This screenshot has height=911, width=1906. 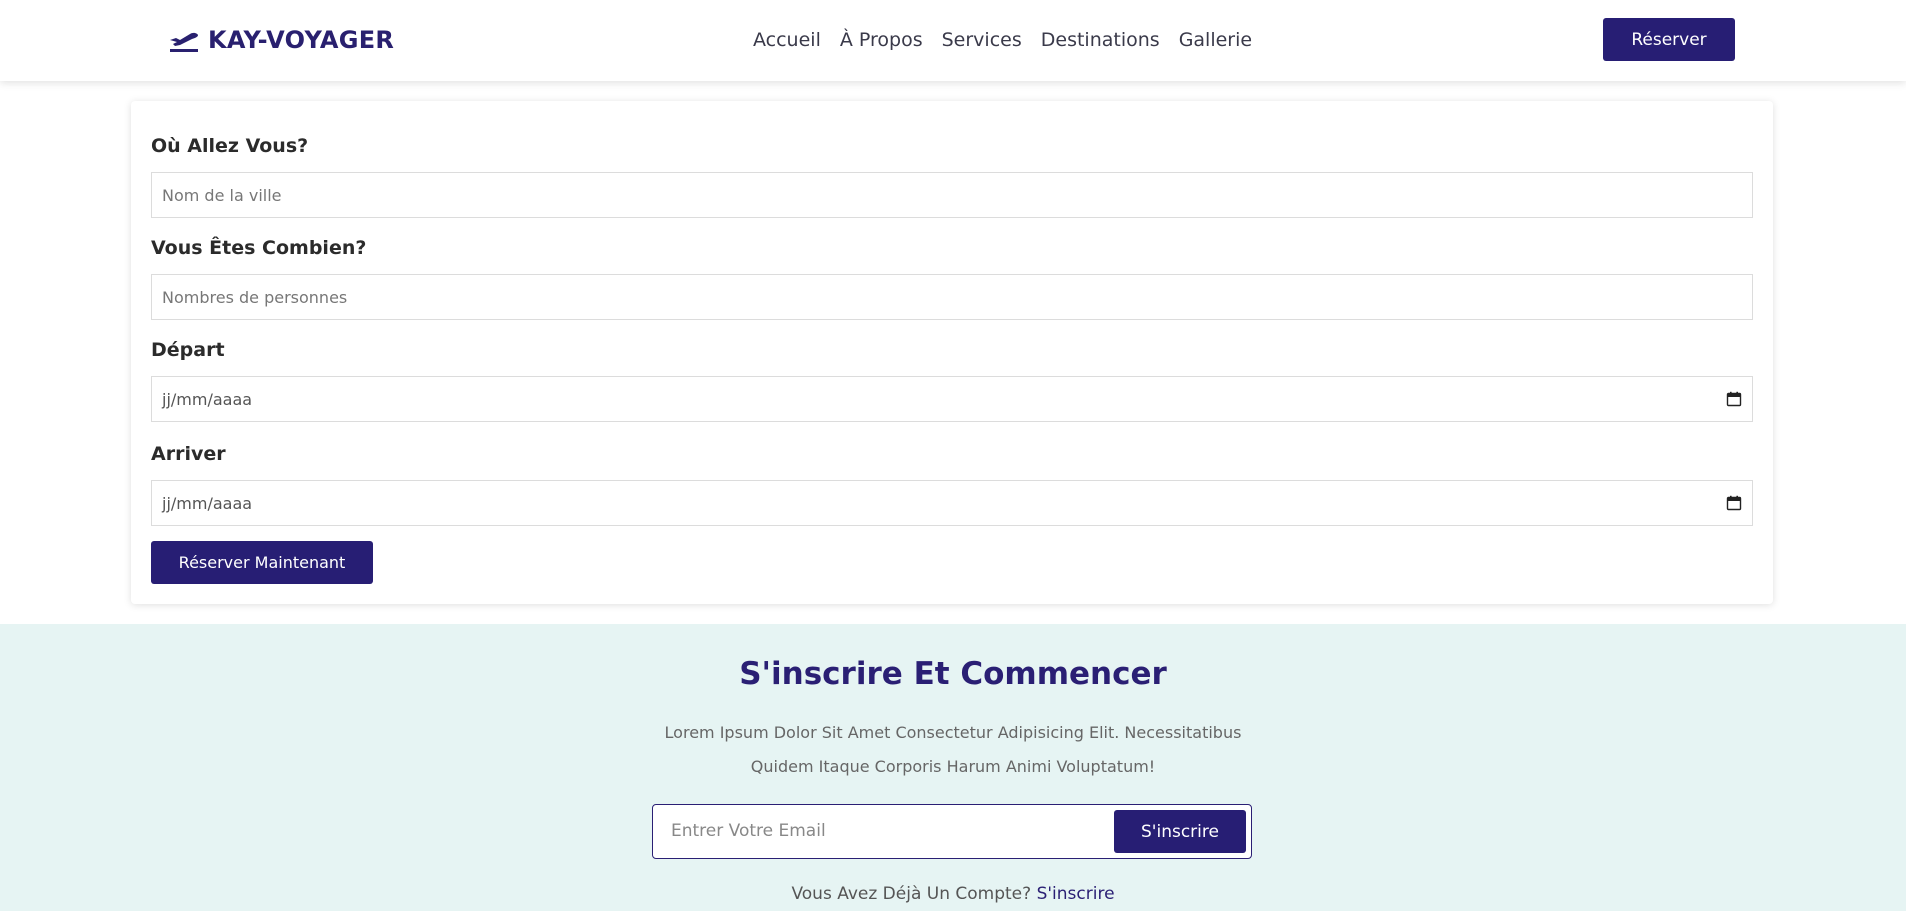 I want to click on brand-logo: KAY-VOYAGER, so click(x=281, y=40).